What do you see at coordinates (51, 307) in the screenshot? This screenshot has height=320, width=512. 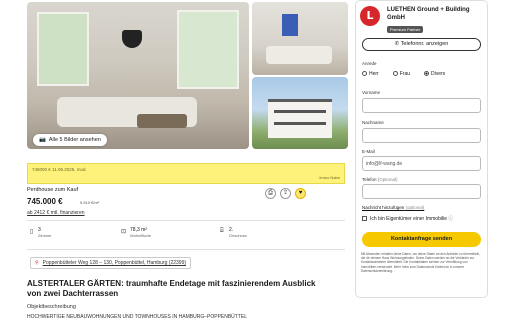 I see `description-heading: Objektbeschreibung` at bounding box center [51, 307].